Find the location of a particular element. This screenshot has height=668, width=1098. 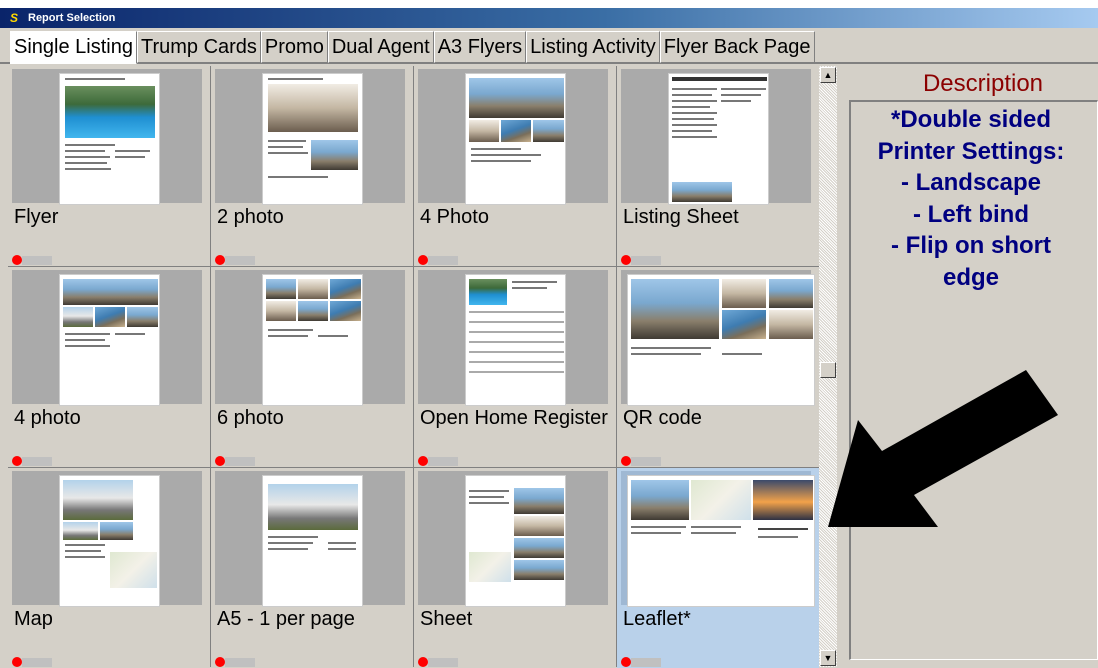

report-label: Flyer is located at coordinates (36, 217).